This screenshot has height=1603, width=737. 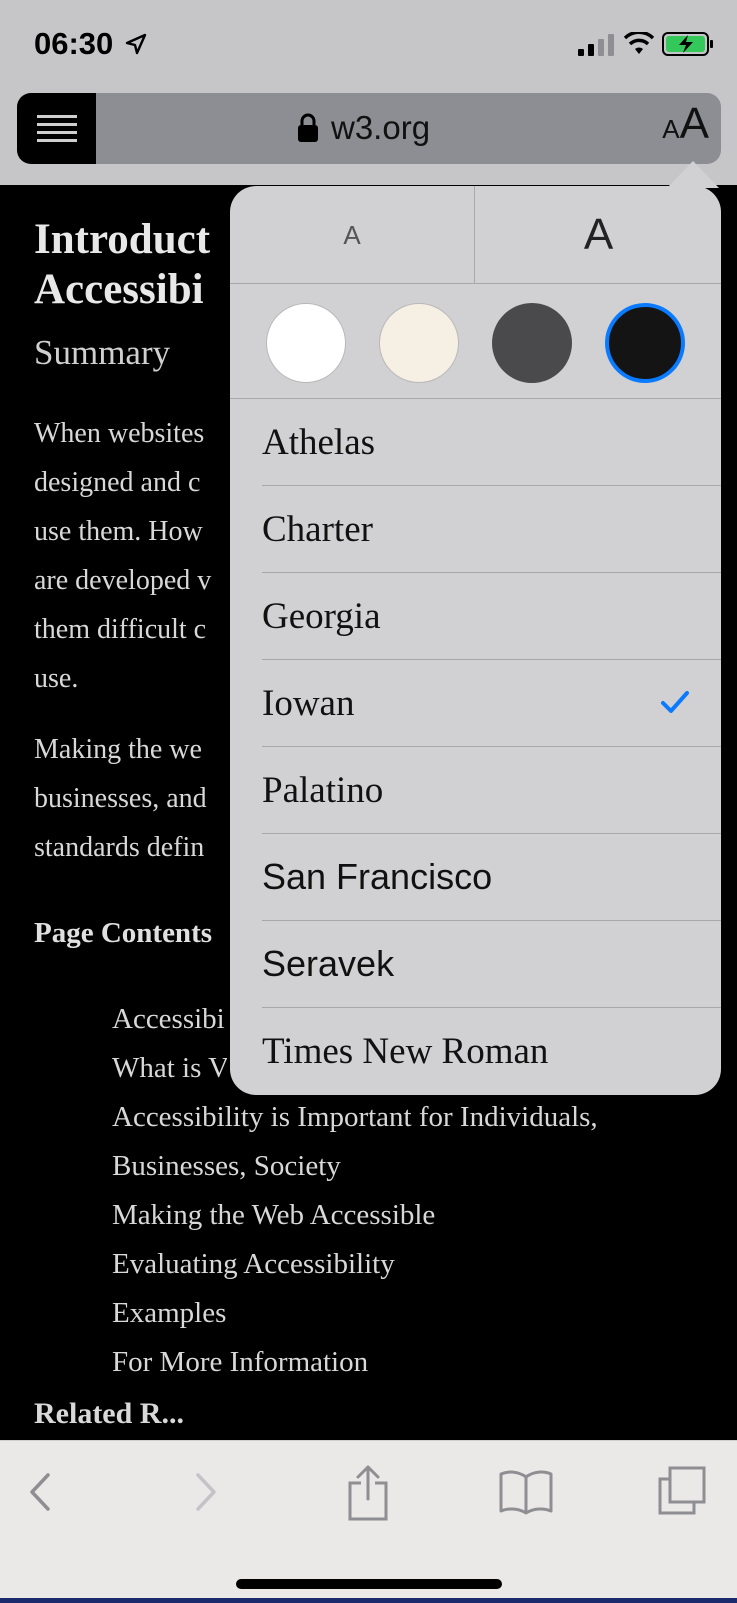 I want to click on forward-chevron-icon, so click(x=205, y=1492).